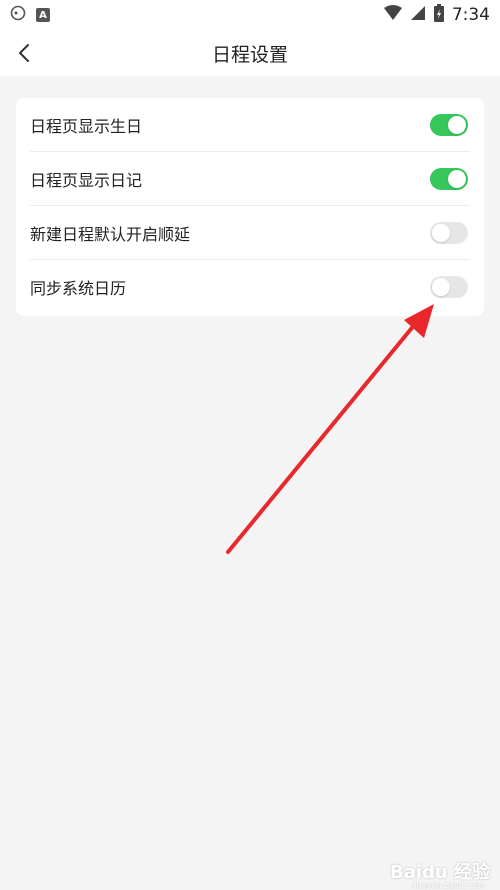 The width and height of the screenshot is (500, 890). Describe the element at coordinates (250, 125) in the screenshot. I see `setting-row-show-birthday: 日程页显示生日` at that location.